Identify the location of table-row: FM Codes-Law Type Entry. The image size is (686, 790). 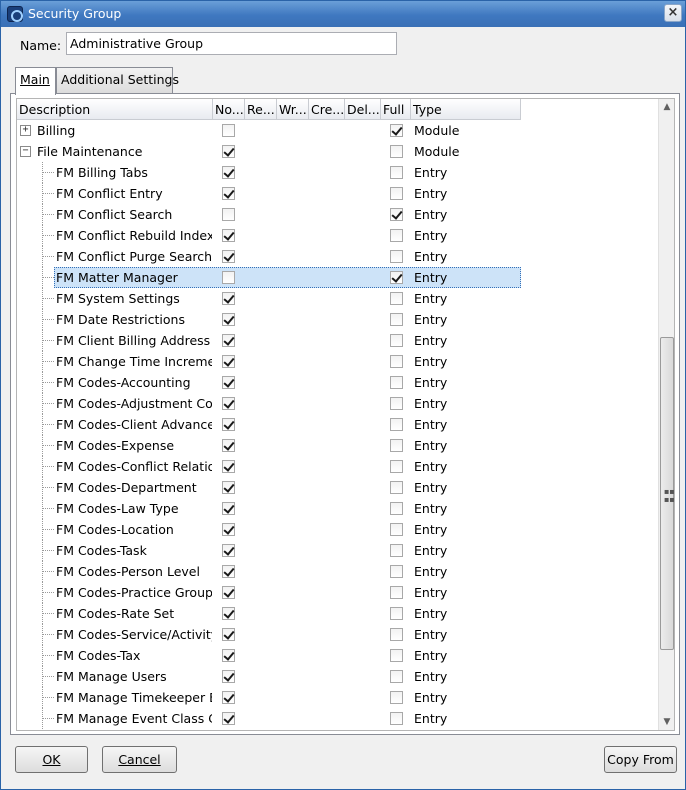
(338, 508).